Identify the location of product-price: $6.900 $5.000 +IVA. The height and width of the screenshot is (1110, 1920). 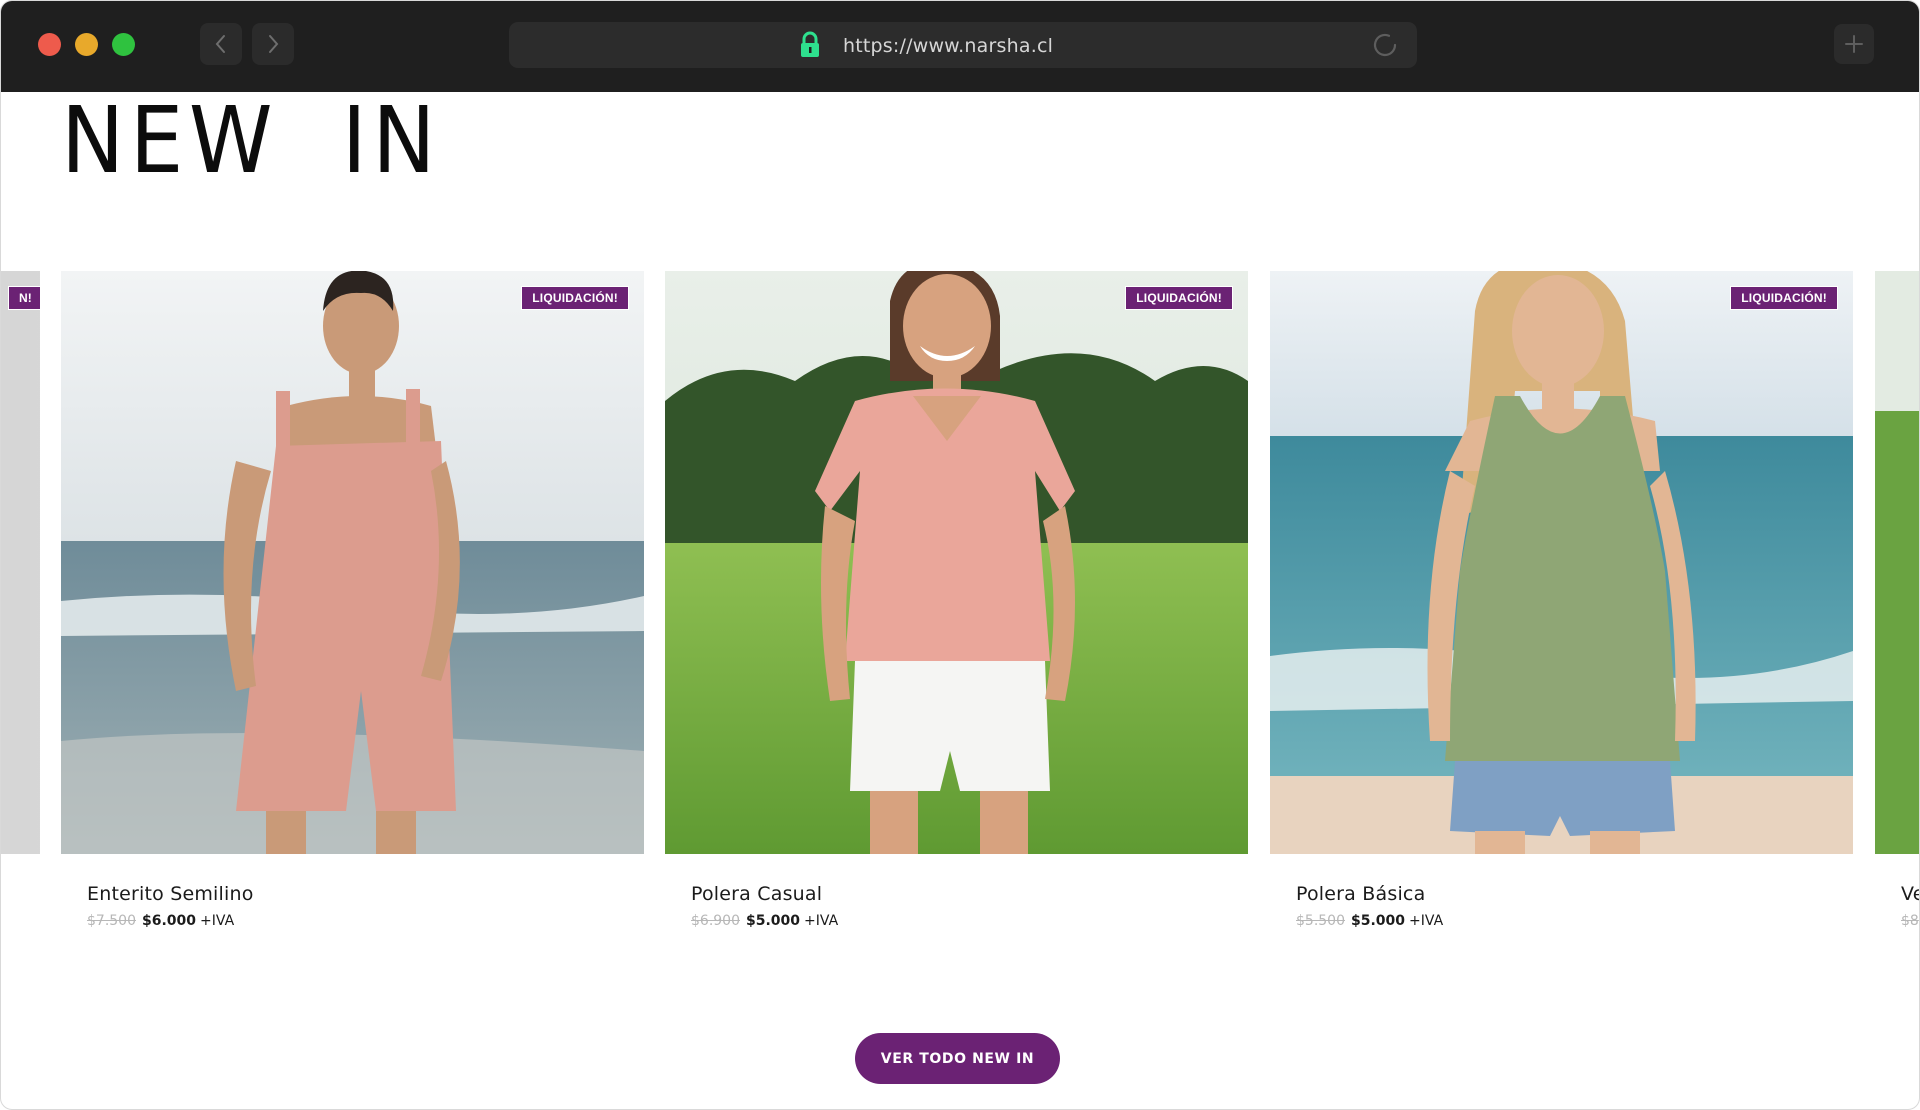
(764, 921).